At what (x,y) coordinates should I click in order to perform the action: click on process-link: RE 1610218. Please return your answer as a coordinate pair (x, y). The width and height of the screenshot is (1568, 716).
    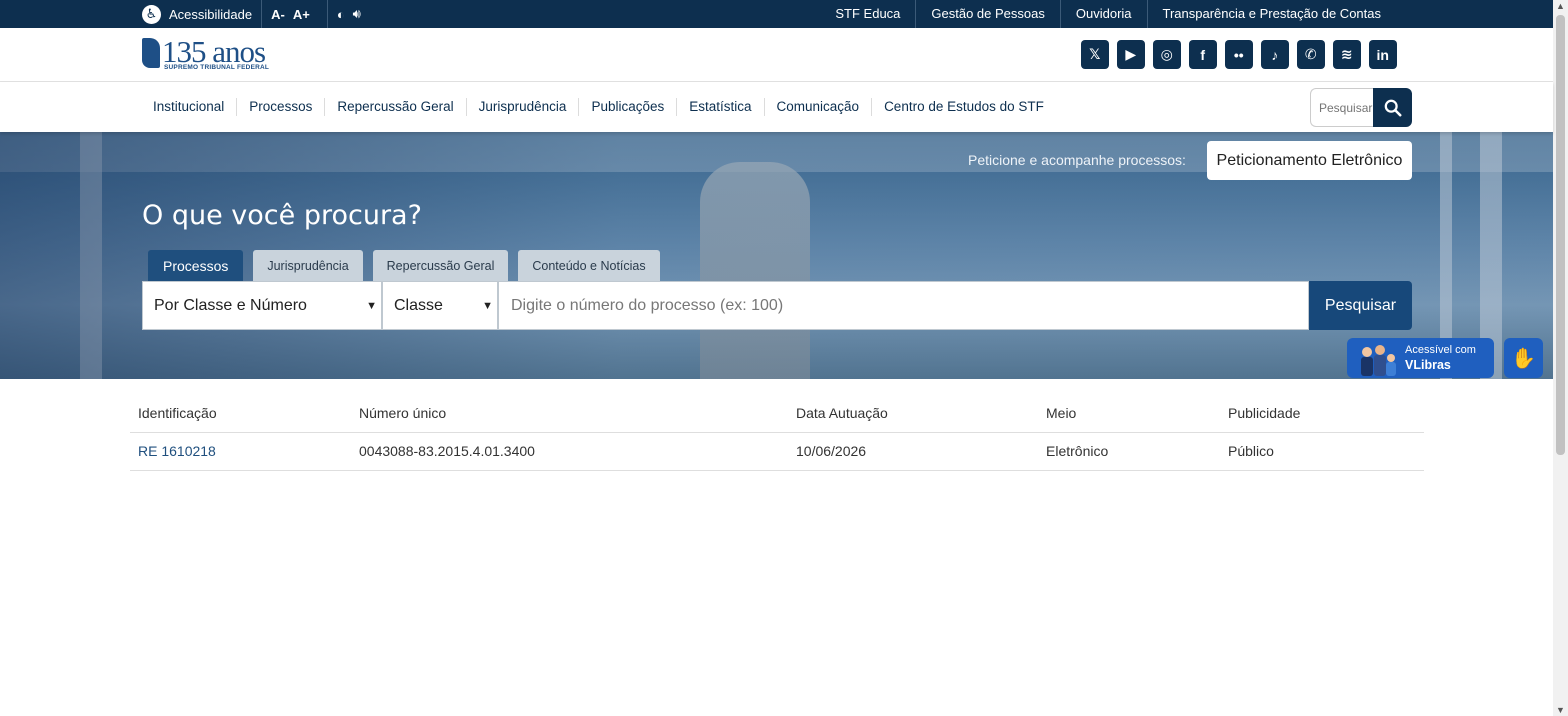
    Looking at the image, I should click on (177, 451).